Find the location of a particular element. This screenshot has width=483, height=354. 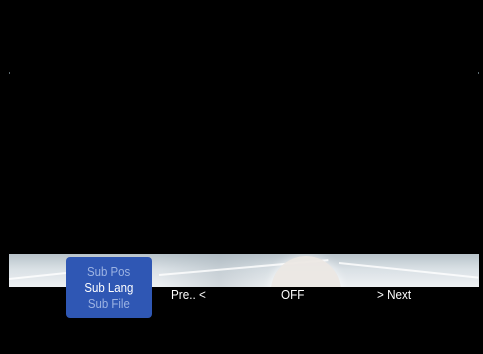

video-streak is located at coordinates (408, 270).